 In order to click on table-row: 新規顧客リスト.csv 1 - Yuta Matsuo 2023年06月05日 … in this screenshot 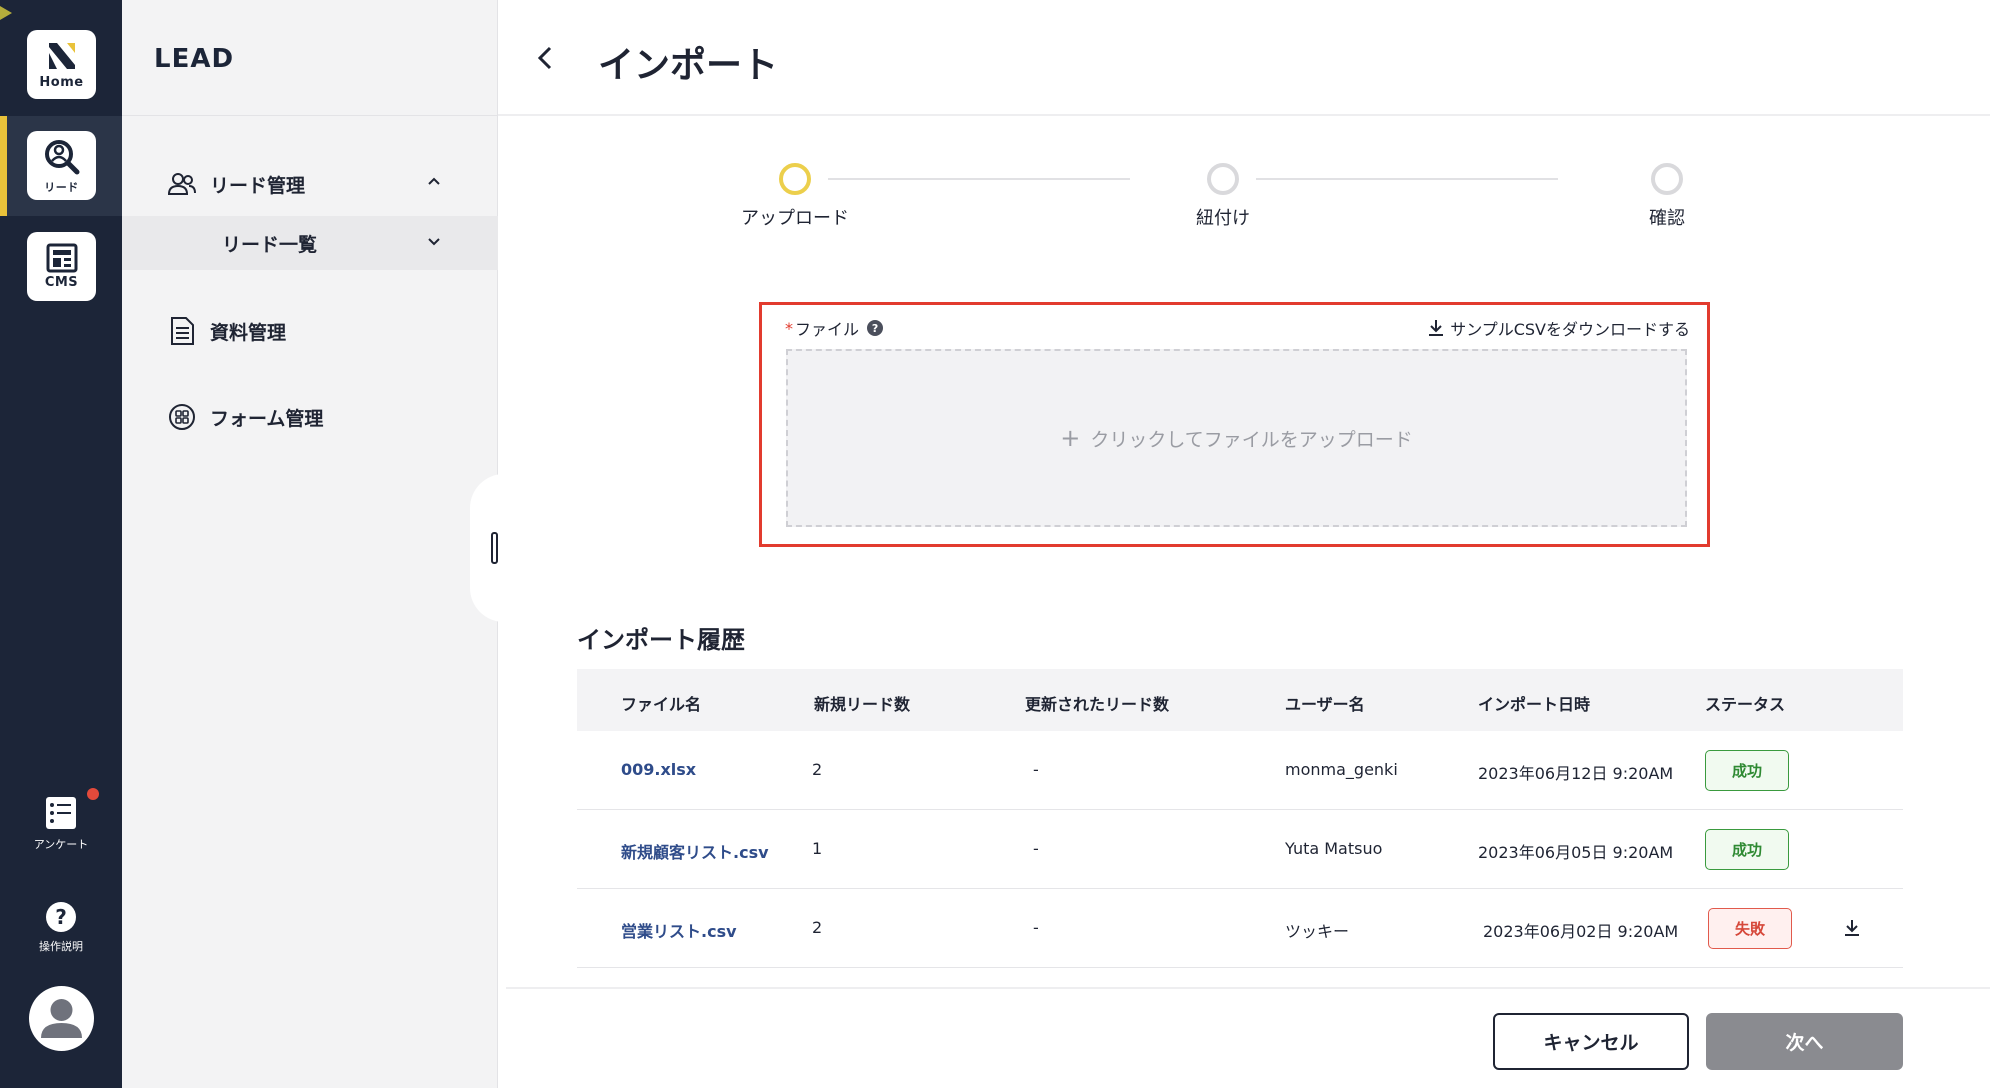, I will do `click(1240, 849)`.